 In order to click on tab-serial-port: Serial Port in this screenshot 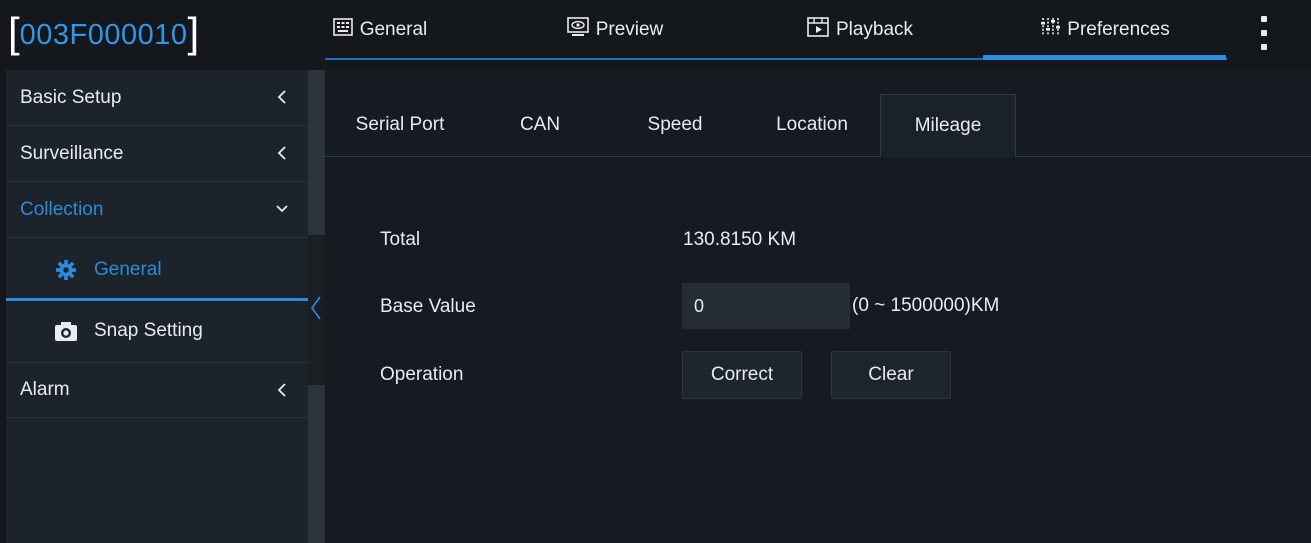, I will do `click(400, 125)`.